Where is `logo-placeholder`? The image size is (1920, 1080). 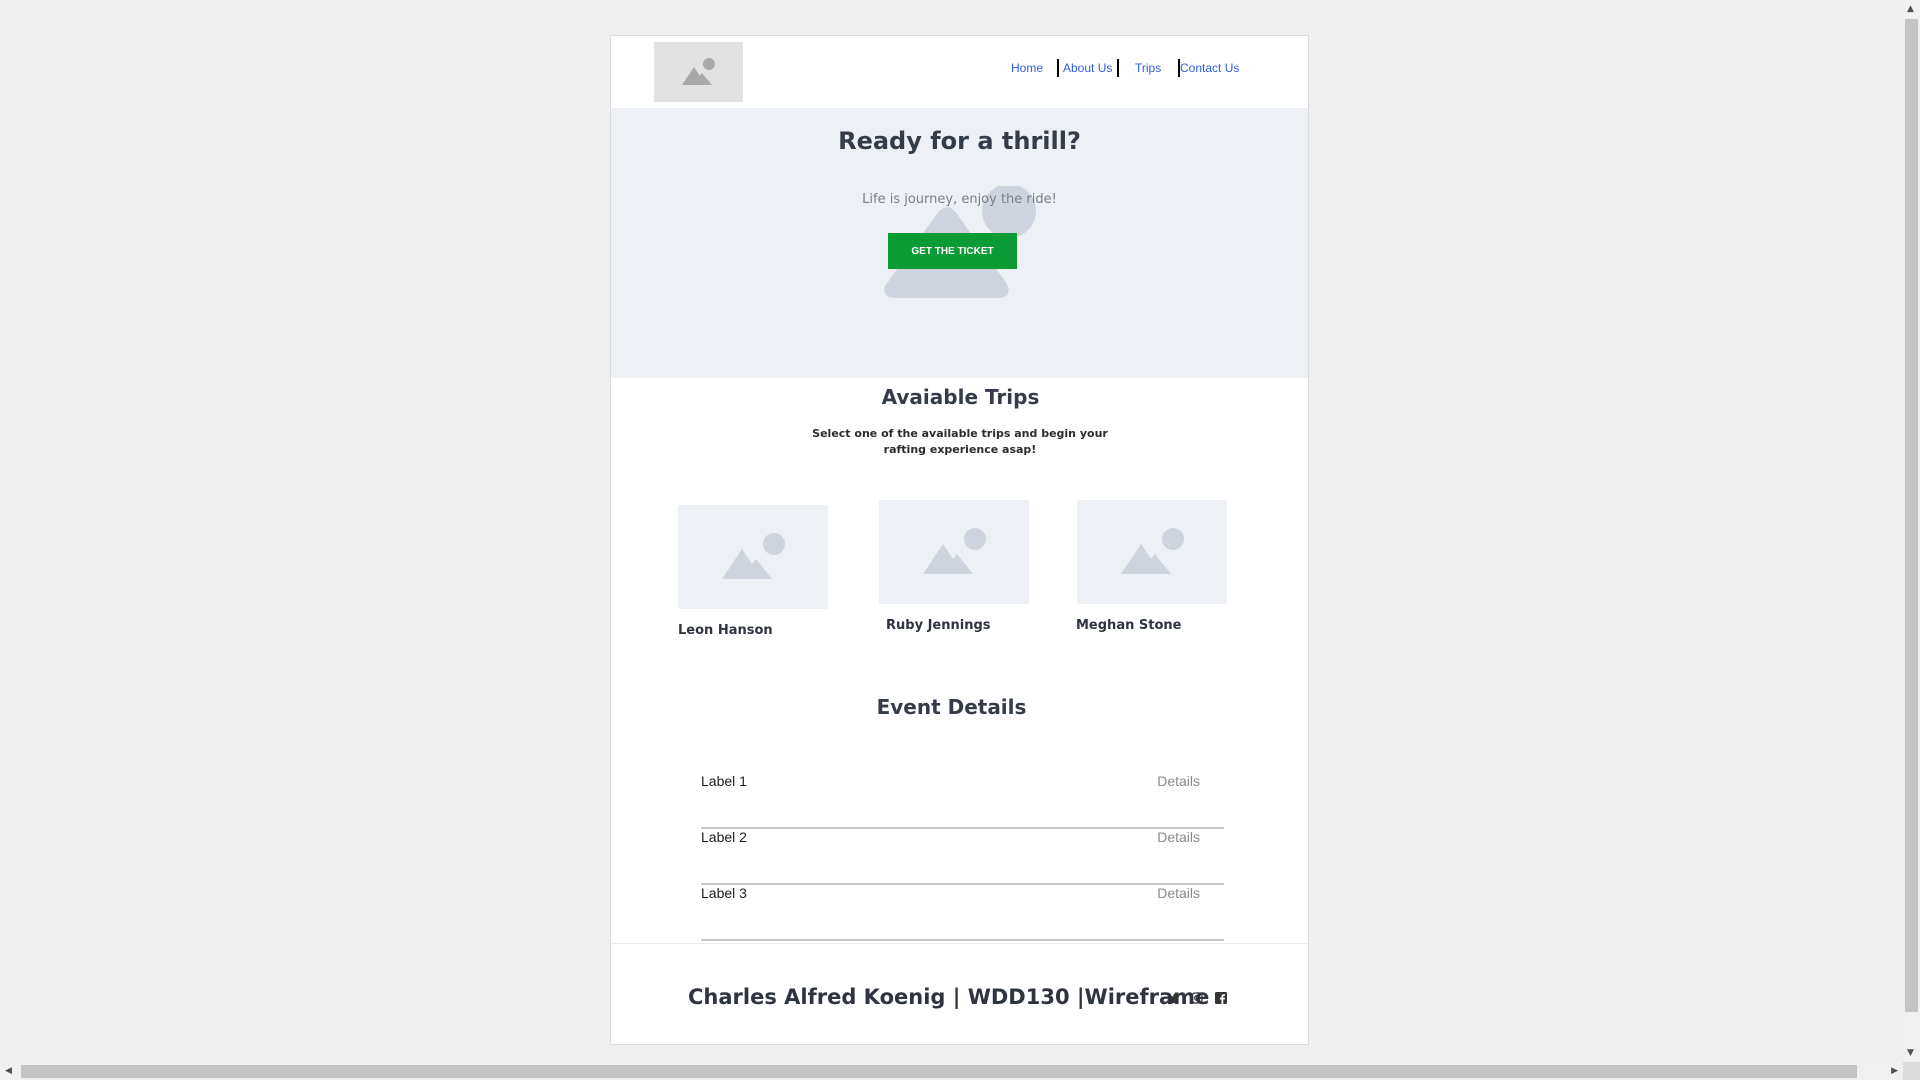
logo-placeholder is located at coordinates (698, 72).